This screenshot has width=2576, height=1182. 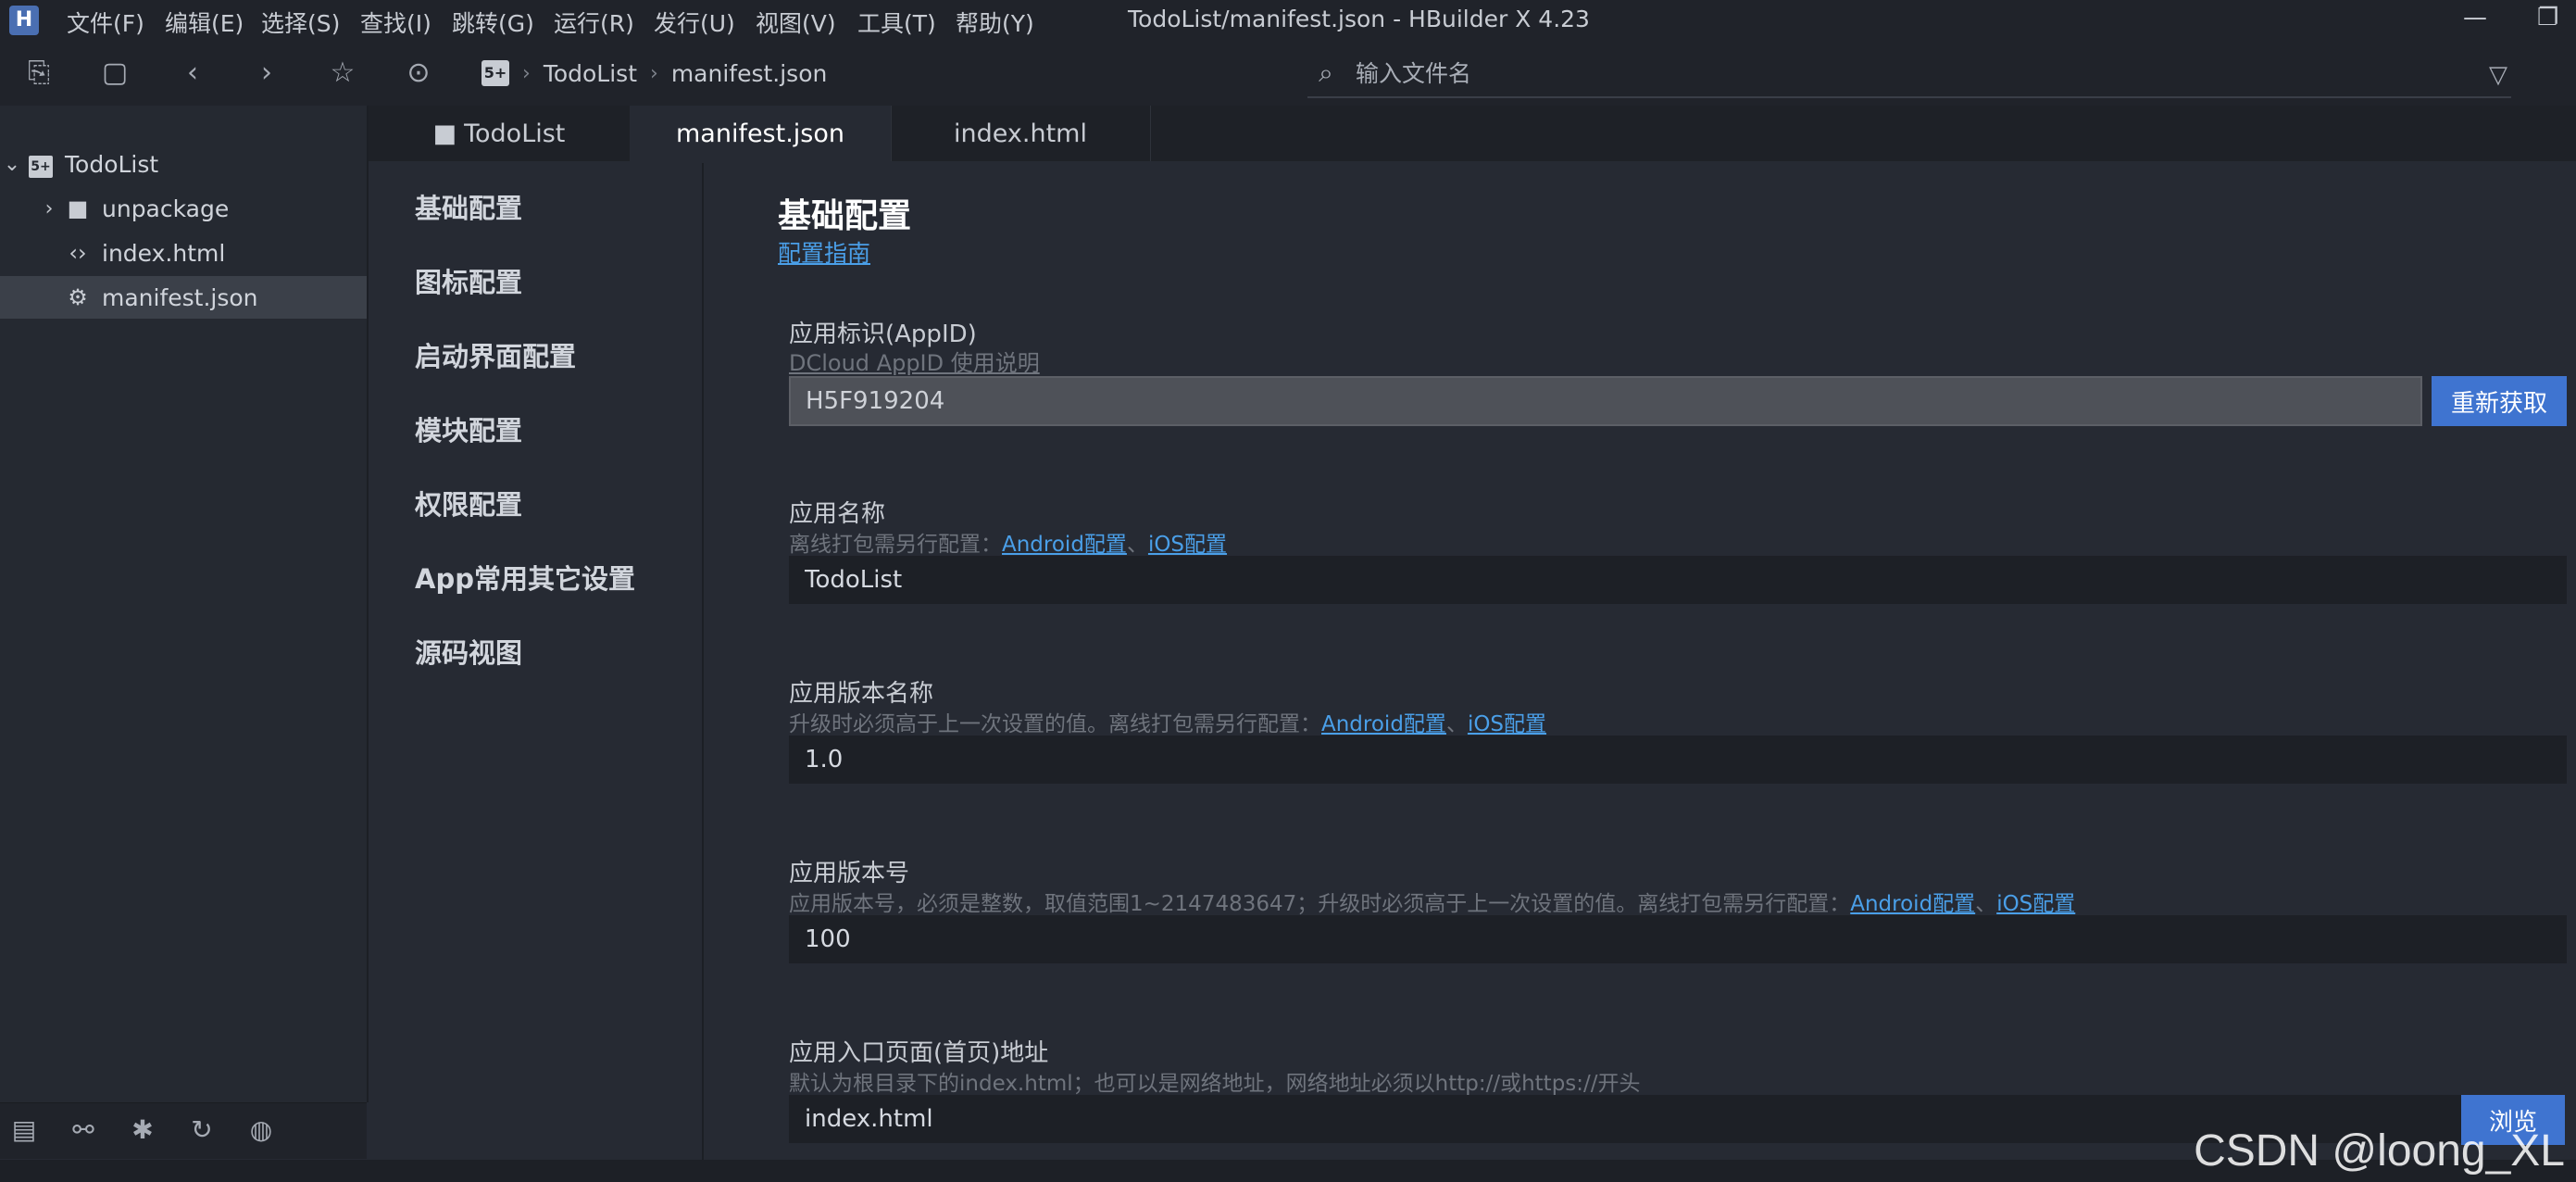 What do you see at coordinates (78, 297) in the screenshot?
I see `settings-file-icon: ⚙` at bounding box center [78, 297].